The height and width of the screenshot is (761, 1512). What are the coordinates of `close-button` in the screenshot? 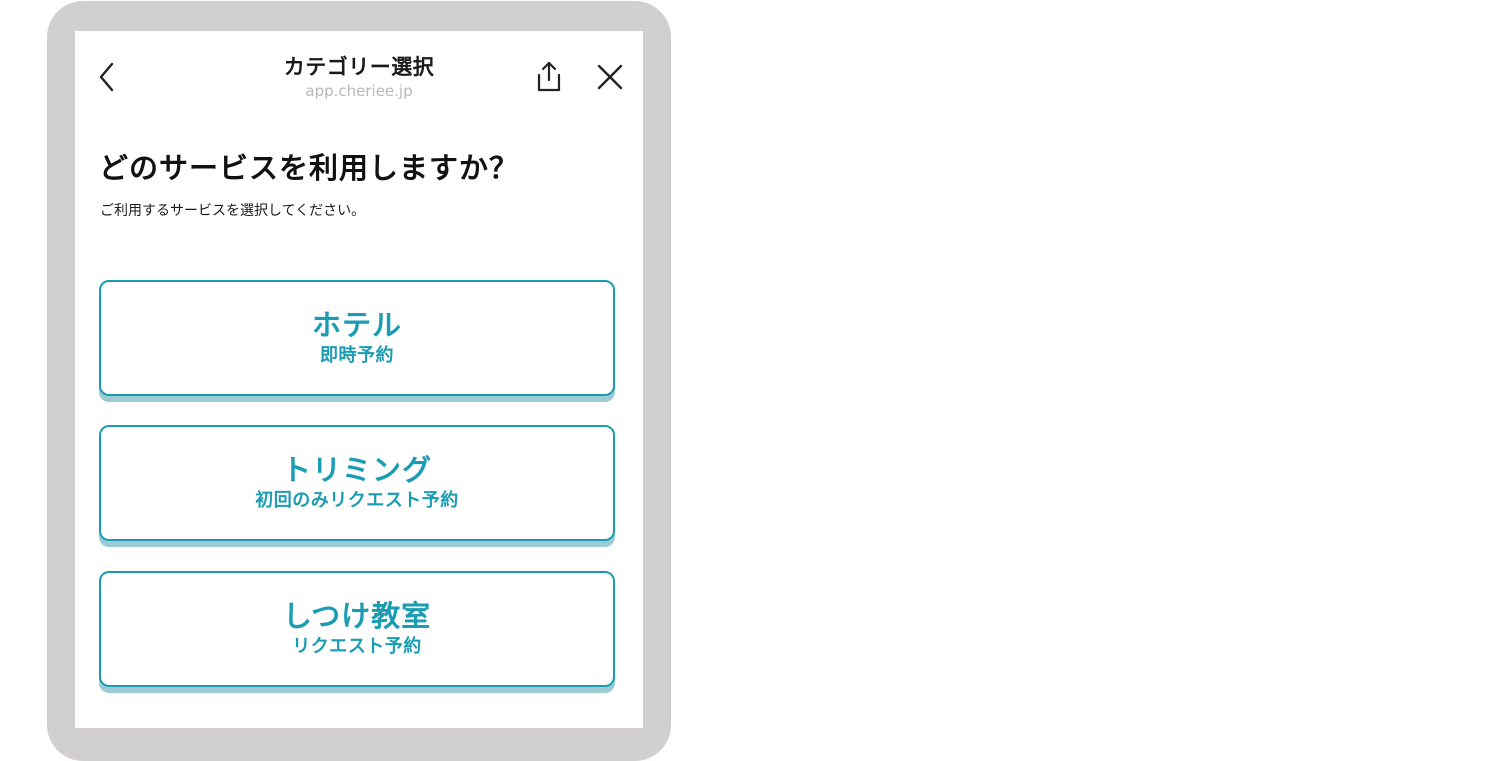 It's located at (610, 77).